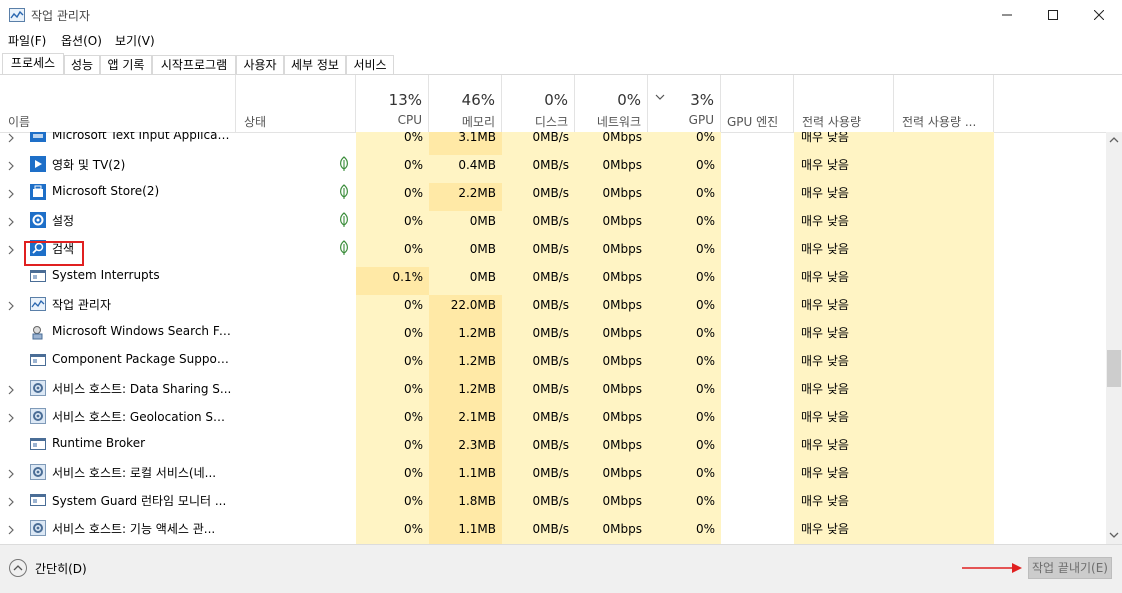  I want to click on header-gpu-label: GPU, so click(701, 120).